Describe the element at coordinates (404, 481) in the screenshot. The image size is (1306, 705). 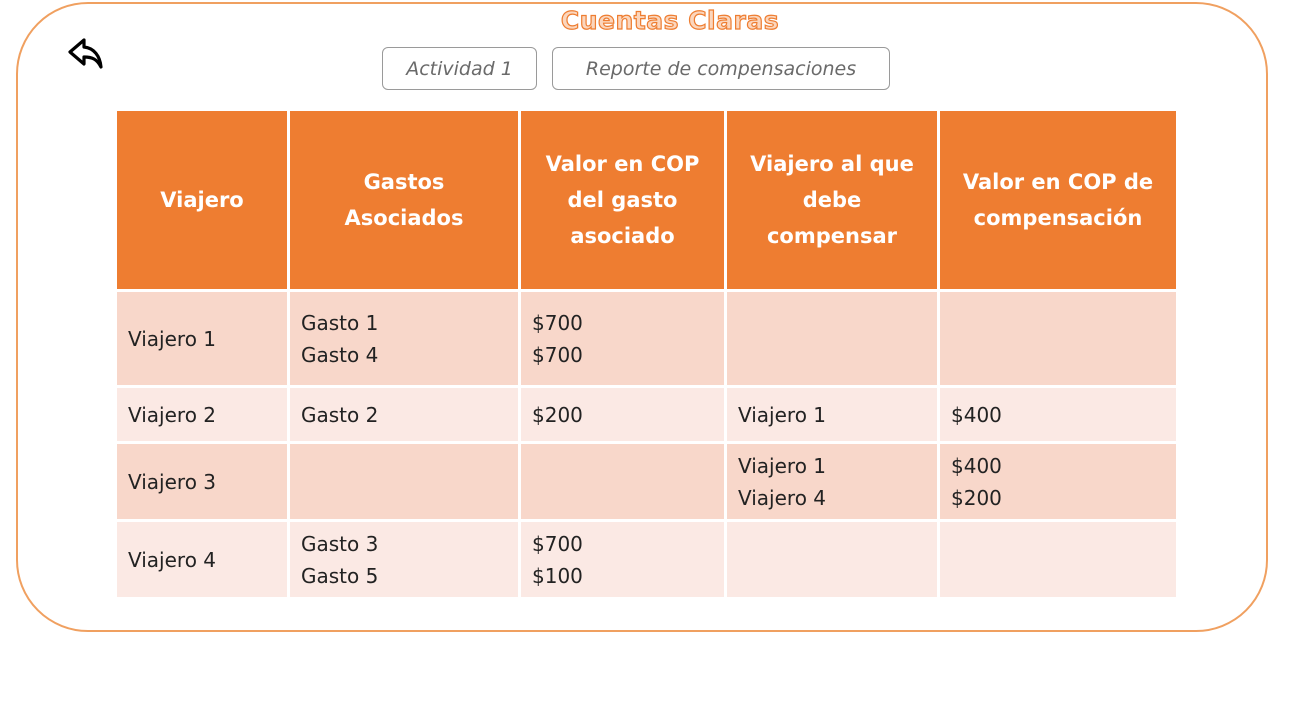
I see `cell-expenses` at that location.